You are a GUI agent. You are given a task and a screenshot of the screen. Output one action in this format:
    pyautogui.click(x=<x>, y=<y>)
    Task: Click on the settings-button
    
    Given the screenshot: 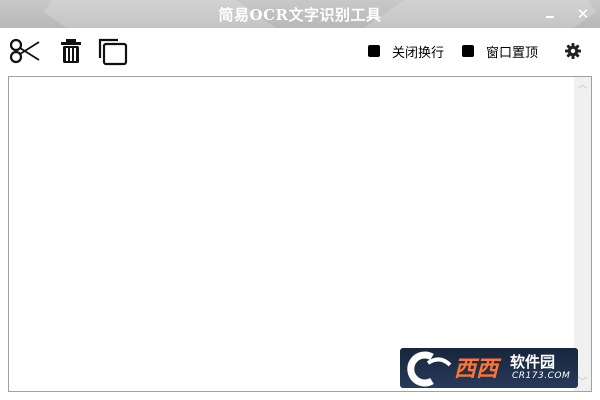 What is the action you would take?
    pyautogui.click(x=573, y=51)
    